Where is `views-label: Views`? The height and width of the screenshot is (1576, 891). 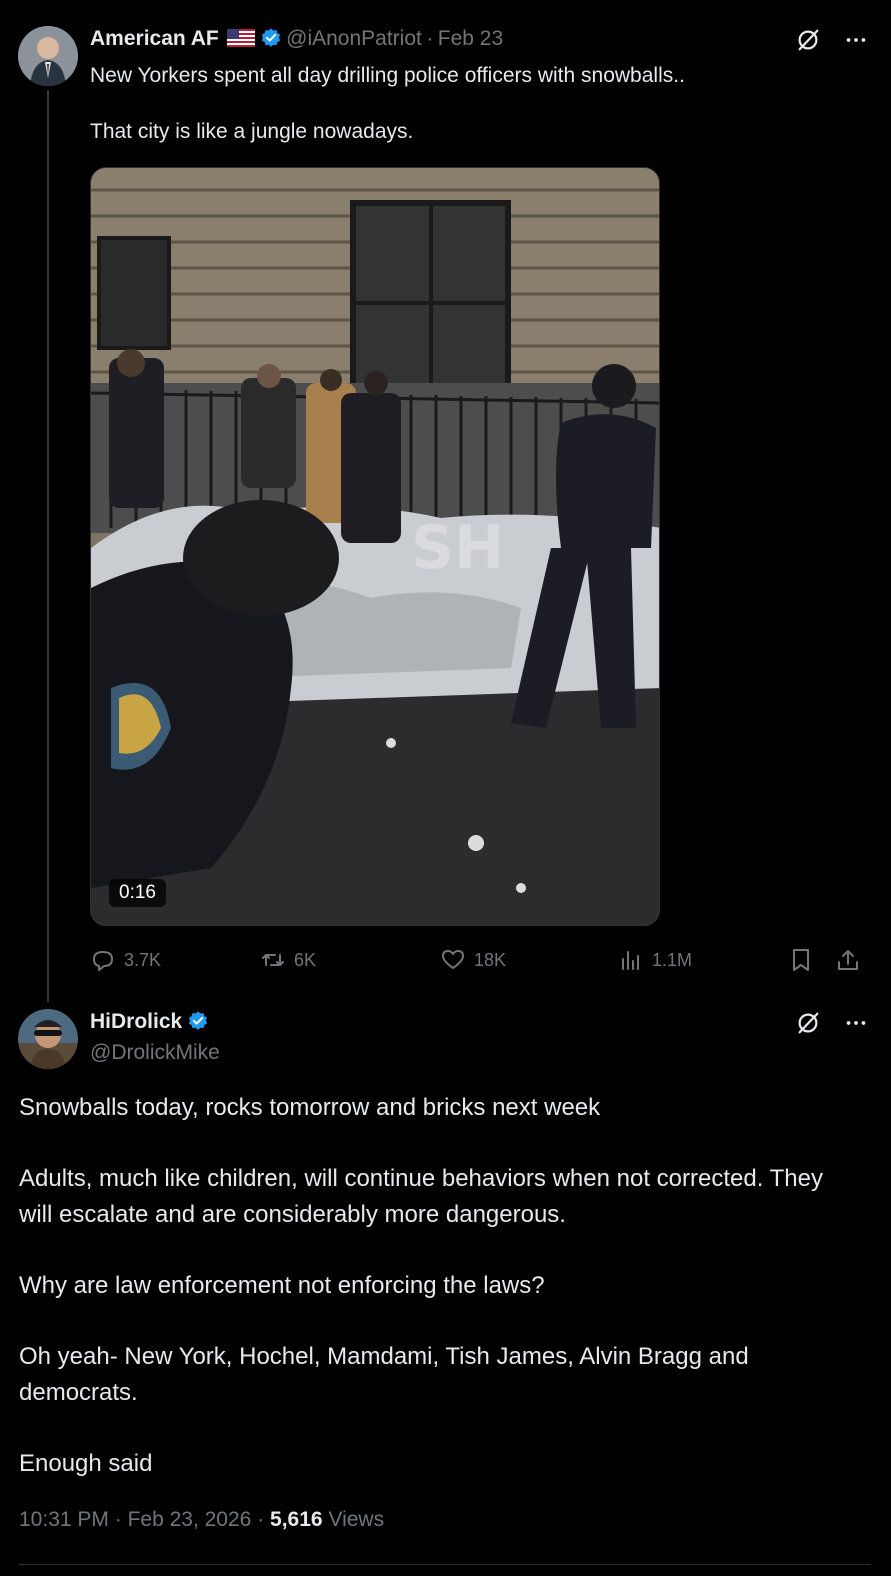
views-label: Views is located at coordinates (356, 1519).